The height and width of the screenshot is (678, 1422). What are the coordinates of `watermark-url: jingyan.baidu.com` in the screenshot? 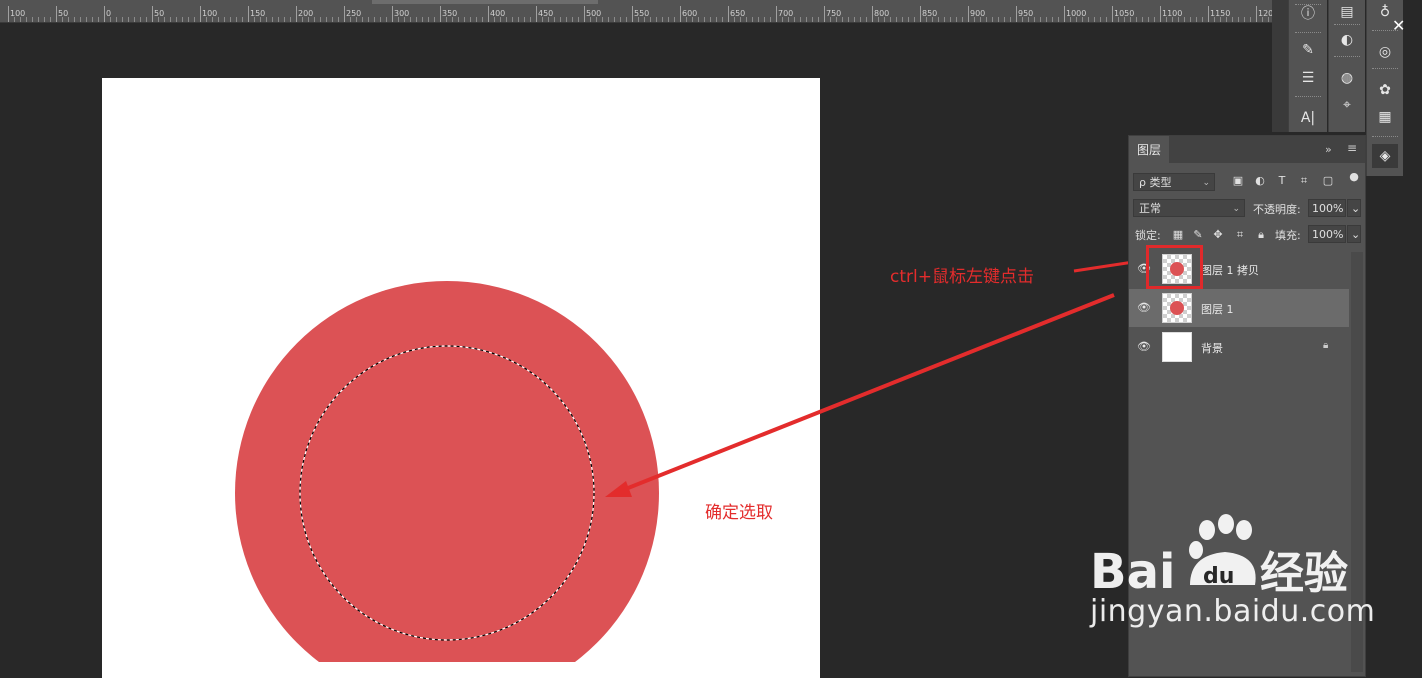 It's located at (1233, 611).